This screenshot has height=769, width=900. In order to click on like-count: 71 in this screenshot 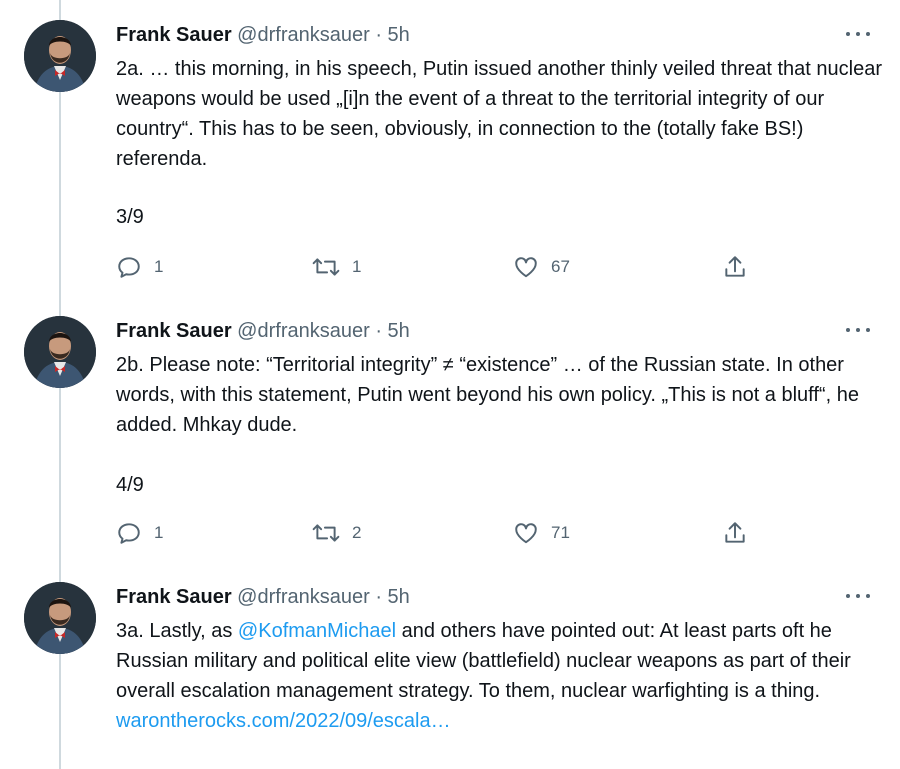, I will do `click(560, 532)`.